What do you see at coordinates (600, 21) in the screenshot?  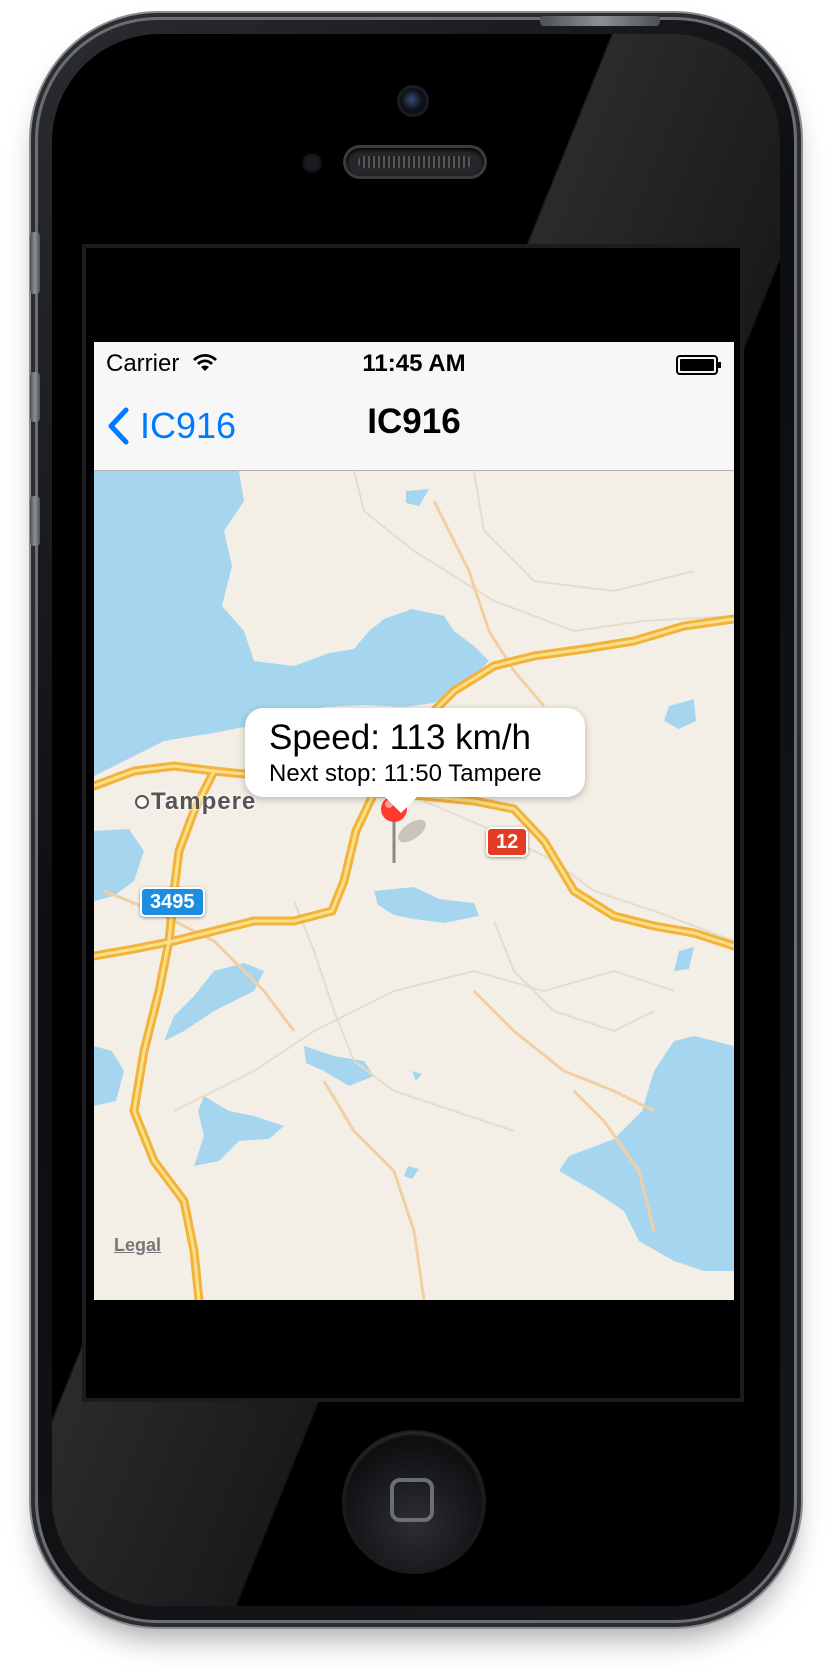 I see `power-button` at bounding box center [600, 21].